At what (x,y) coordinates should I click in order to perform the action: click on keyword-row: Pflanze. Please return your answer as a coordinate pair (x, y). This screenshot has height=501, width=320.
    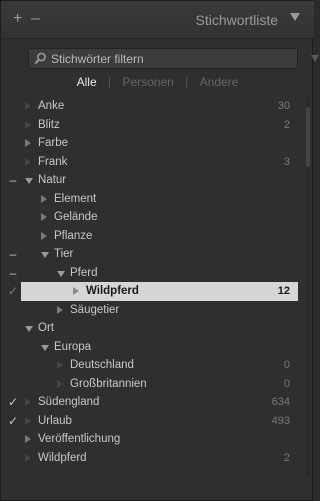
    Looking at the image, I should click on (159, 236).